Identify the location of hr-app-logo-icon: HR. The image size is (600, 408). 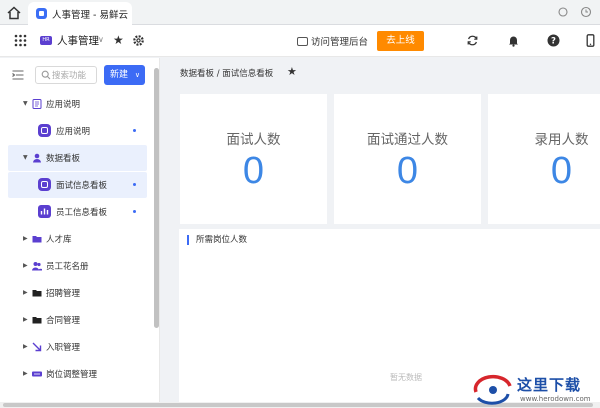
(46, 40).